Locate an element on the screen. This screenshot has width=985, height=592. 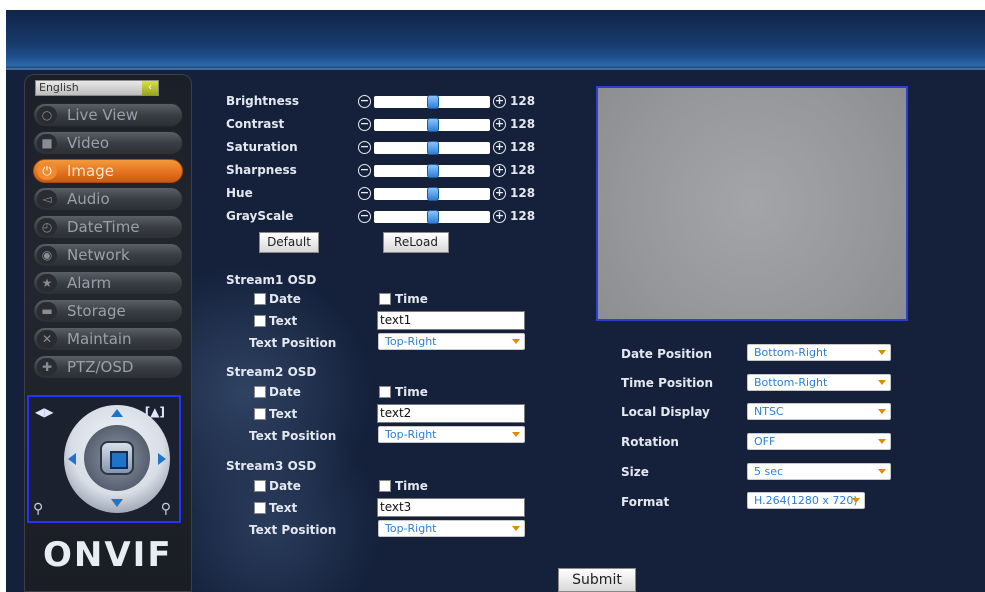
ptz-down-arrow-icon is located at coordinates (117, 503).